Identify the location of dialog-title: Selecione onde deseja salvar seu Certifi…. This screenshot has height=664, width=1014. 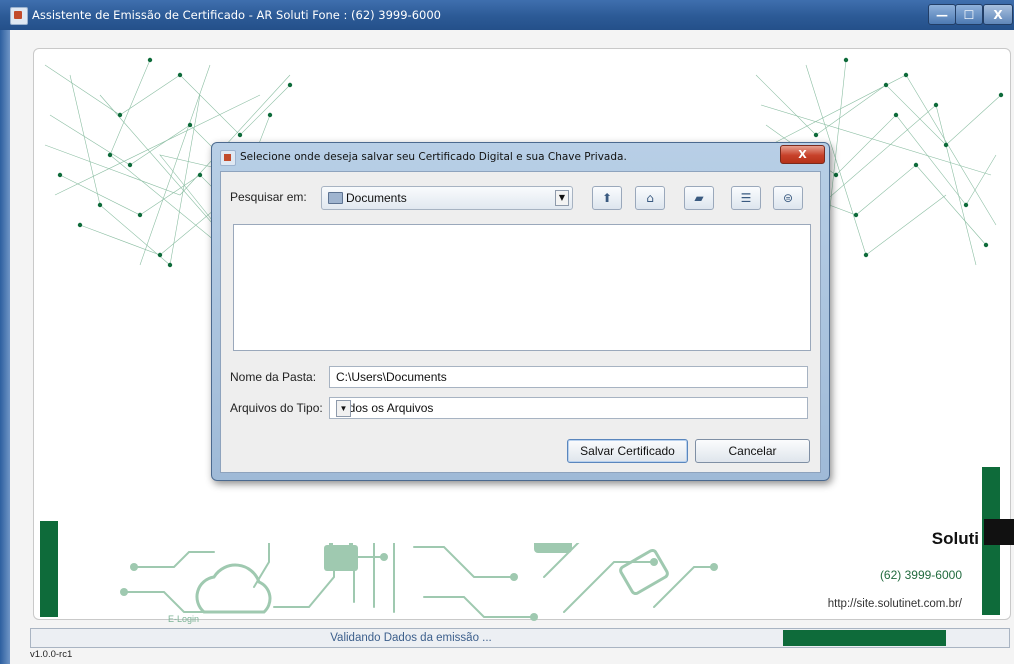
(433, 157).